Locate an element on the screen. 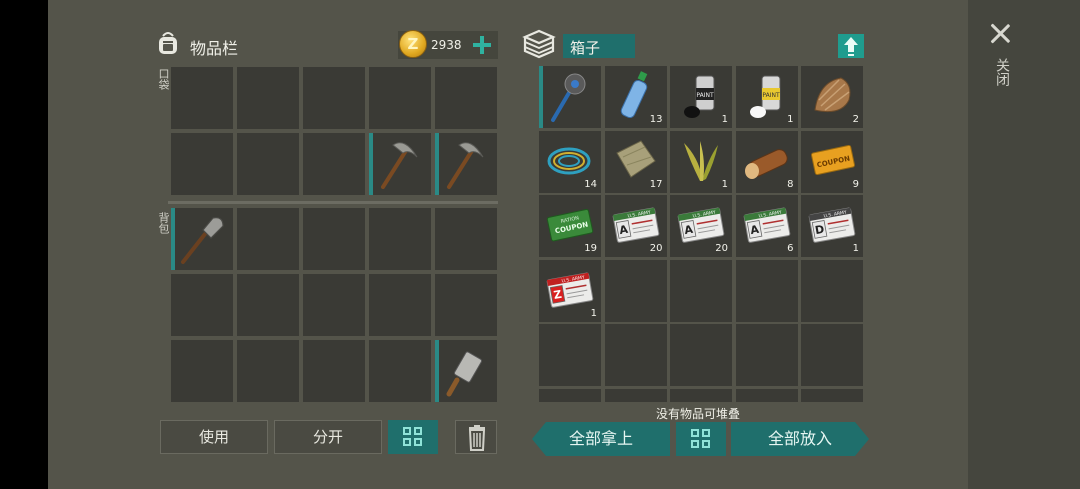  put-all-button: 全部放入 is located at coordinates (800, 439).